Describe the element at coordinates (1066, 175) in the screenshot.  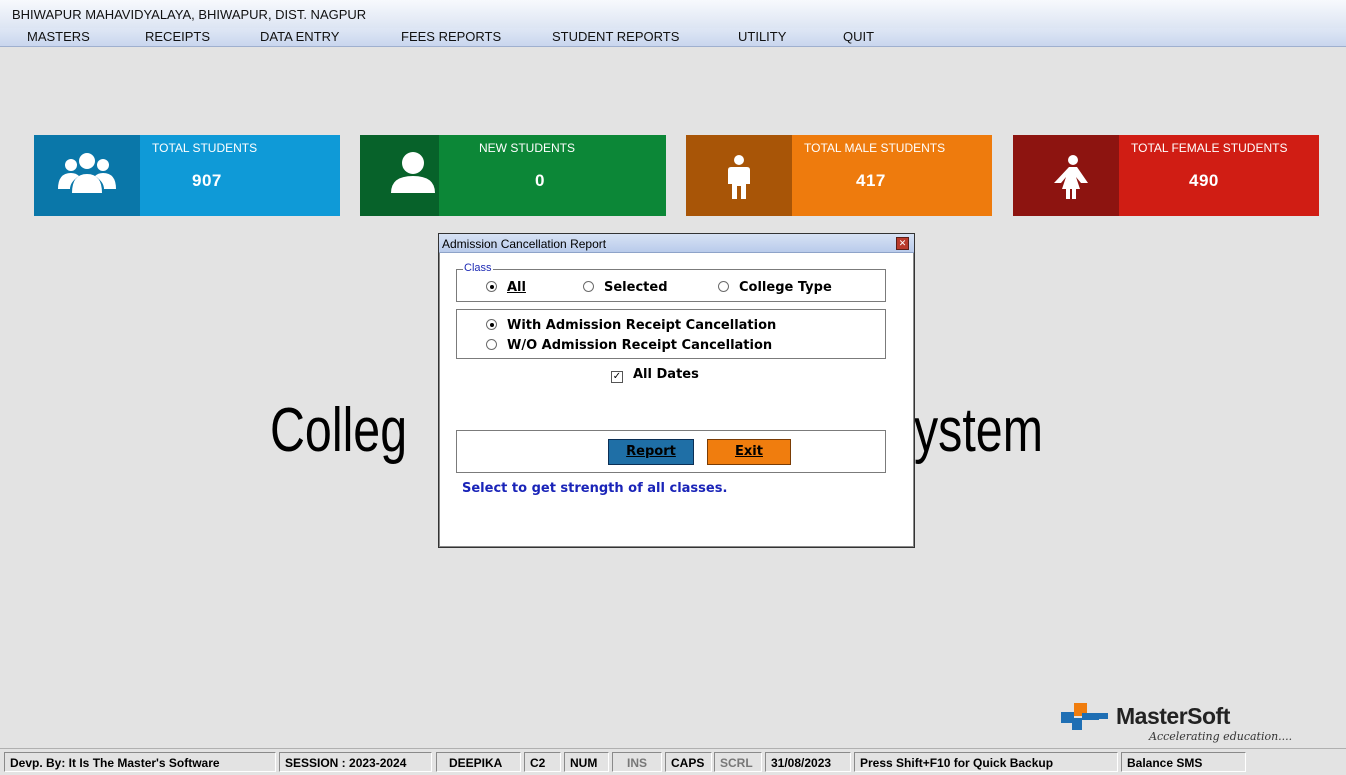
I see `female-icon` at that location.